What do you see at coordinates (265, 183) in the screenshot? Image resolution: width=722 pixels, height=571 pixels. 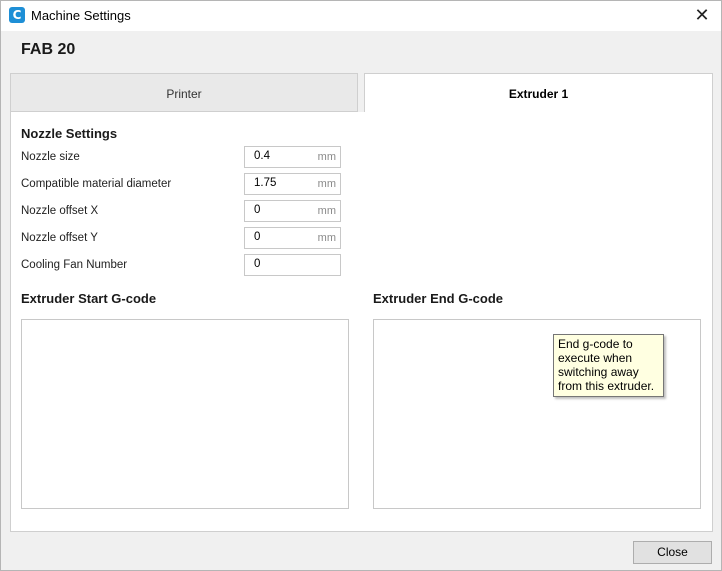 I see `material-diameter-value: 1.75` at bounding box center [265, 183].